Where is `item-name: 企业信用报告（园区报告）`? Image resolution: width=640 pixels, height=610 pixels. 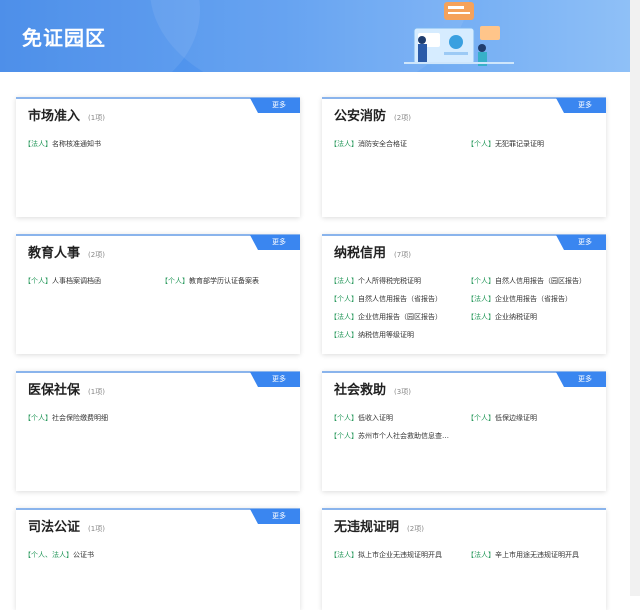
item-name: 企业信用报告（园区报告） is located at coordinates (400, 317).